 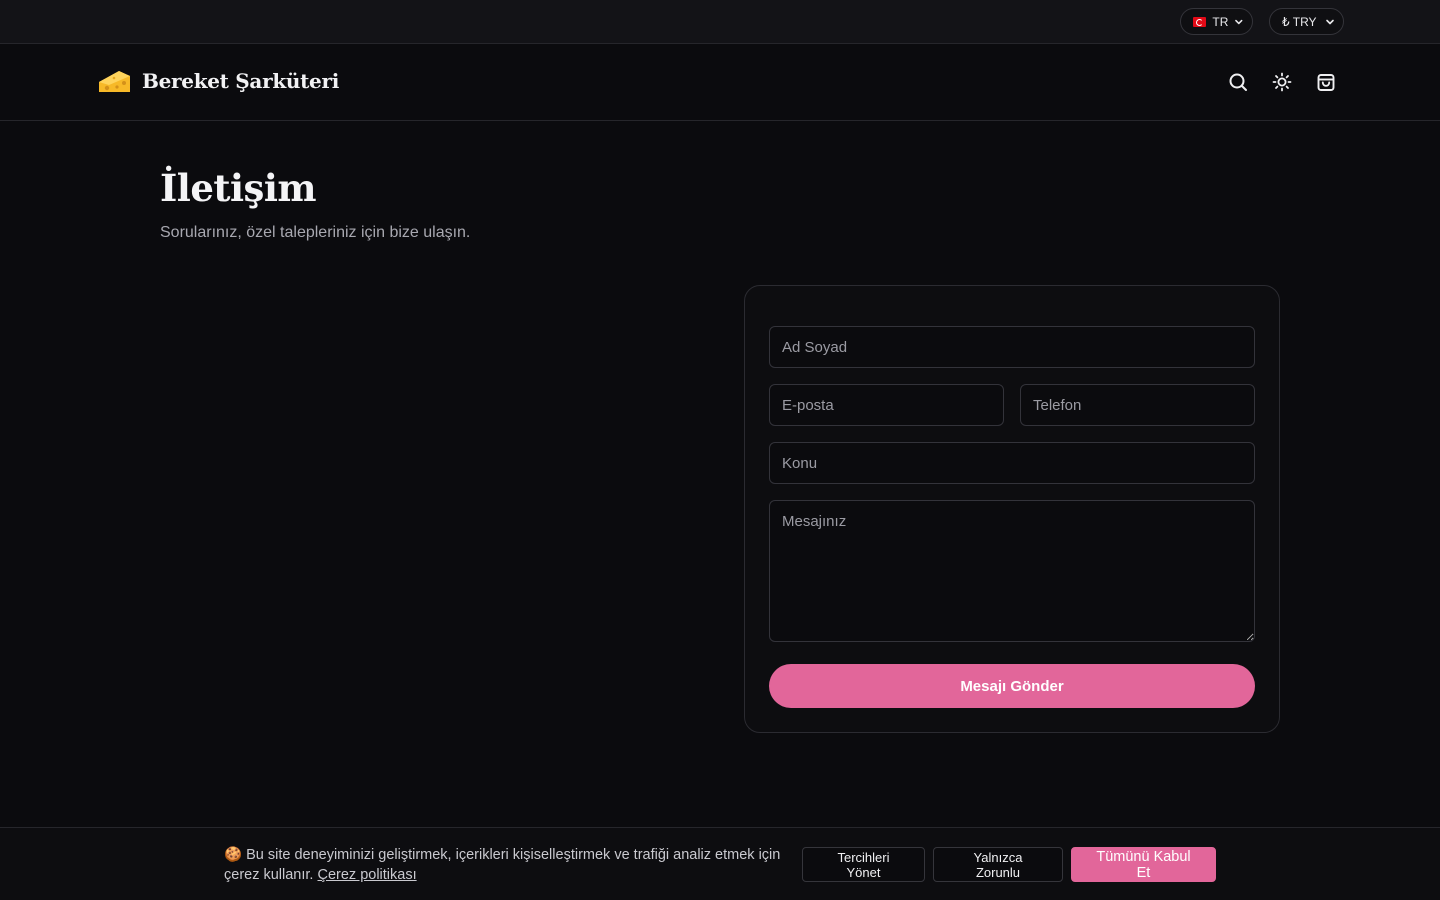 I want to click on cheese-icon, so click(x=114, y=81).